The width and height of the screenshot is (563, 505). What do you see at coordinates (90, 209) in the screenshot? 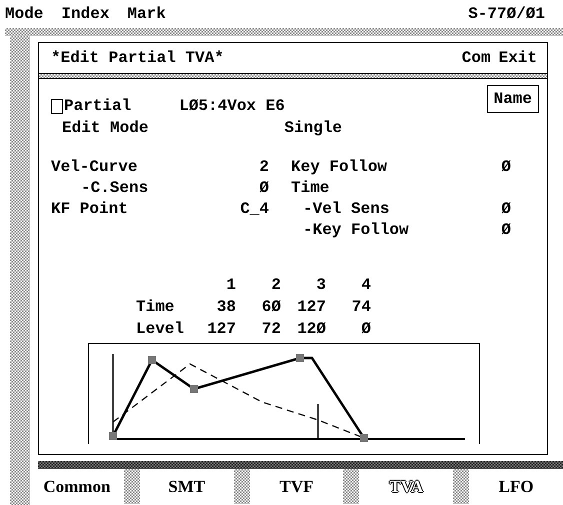
I see `parameter-label: KF Point` at bounding box center [90, 209].